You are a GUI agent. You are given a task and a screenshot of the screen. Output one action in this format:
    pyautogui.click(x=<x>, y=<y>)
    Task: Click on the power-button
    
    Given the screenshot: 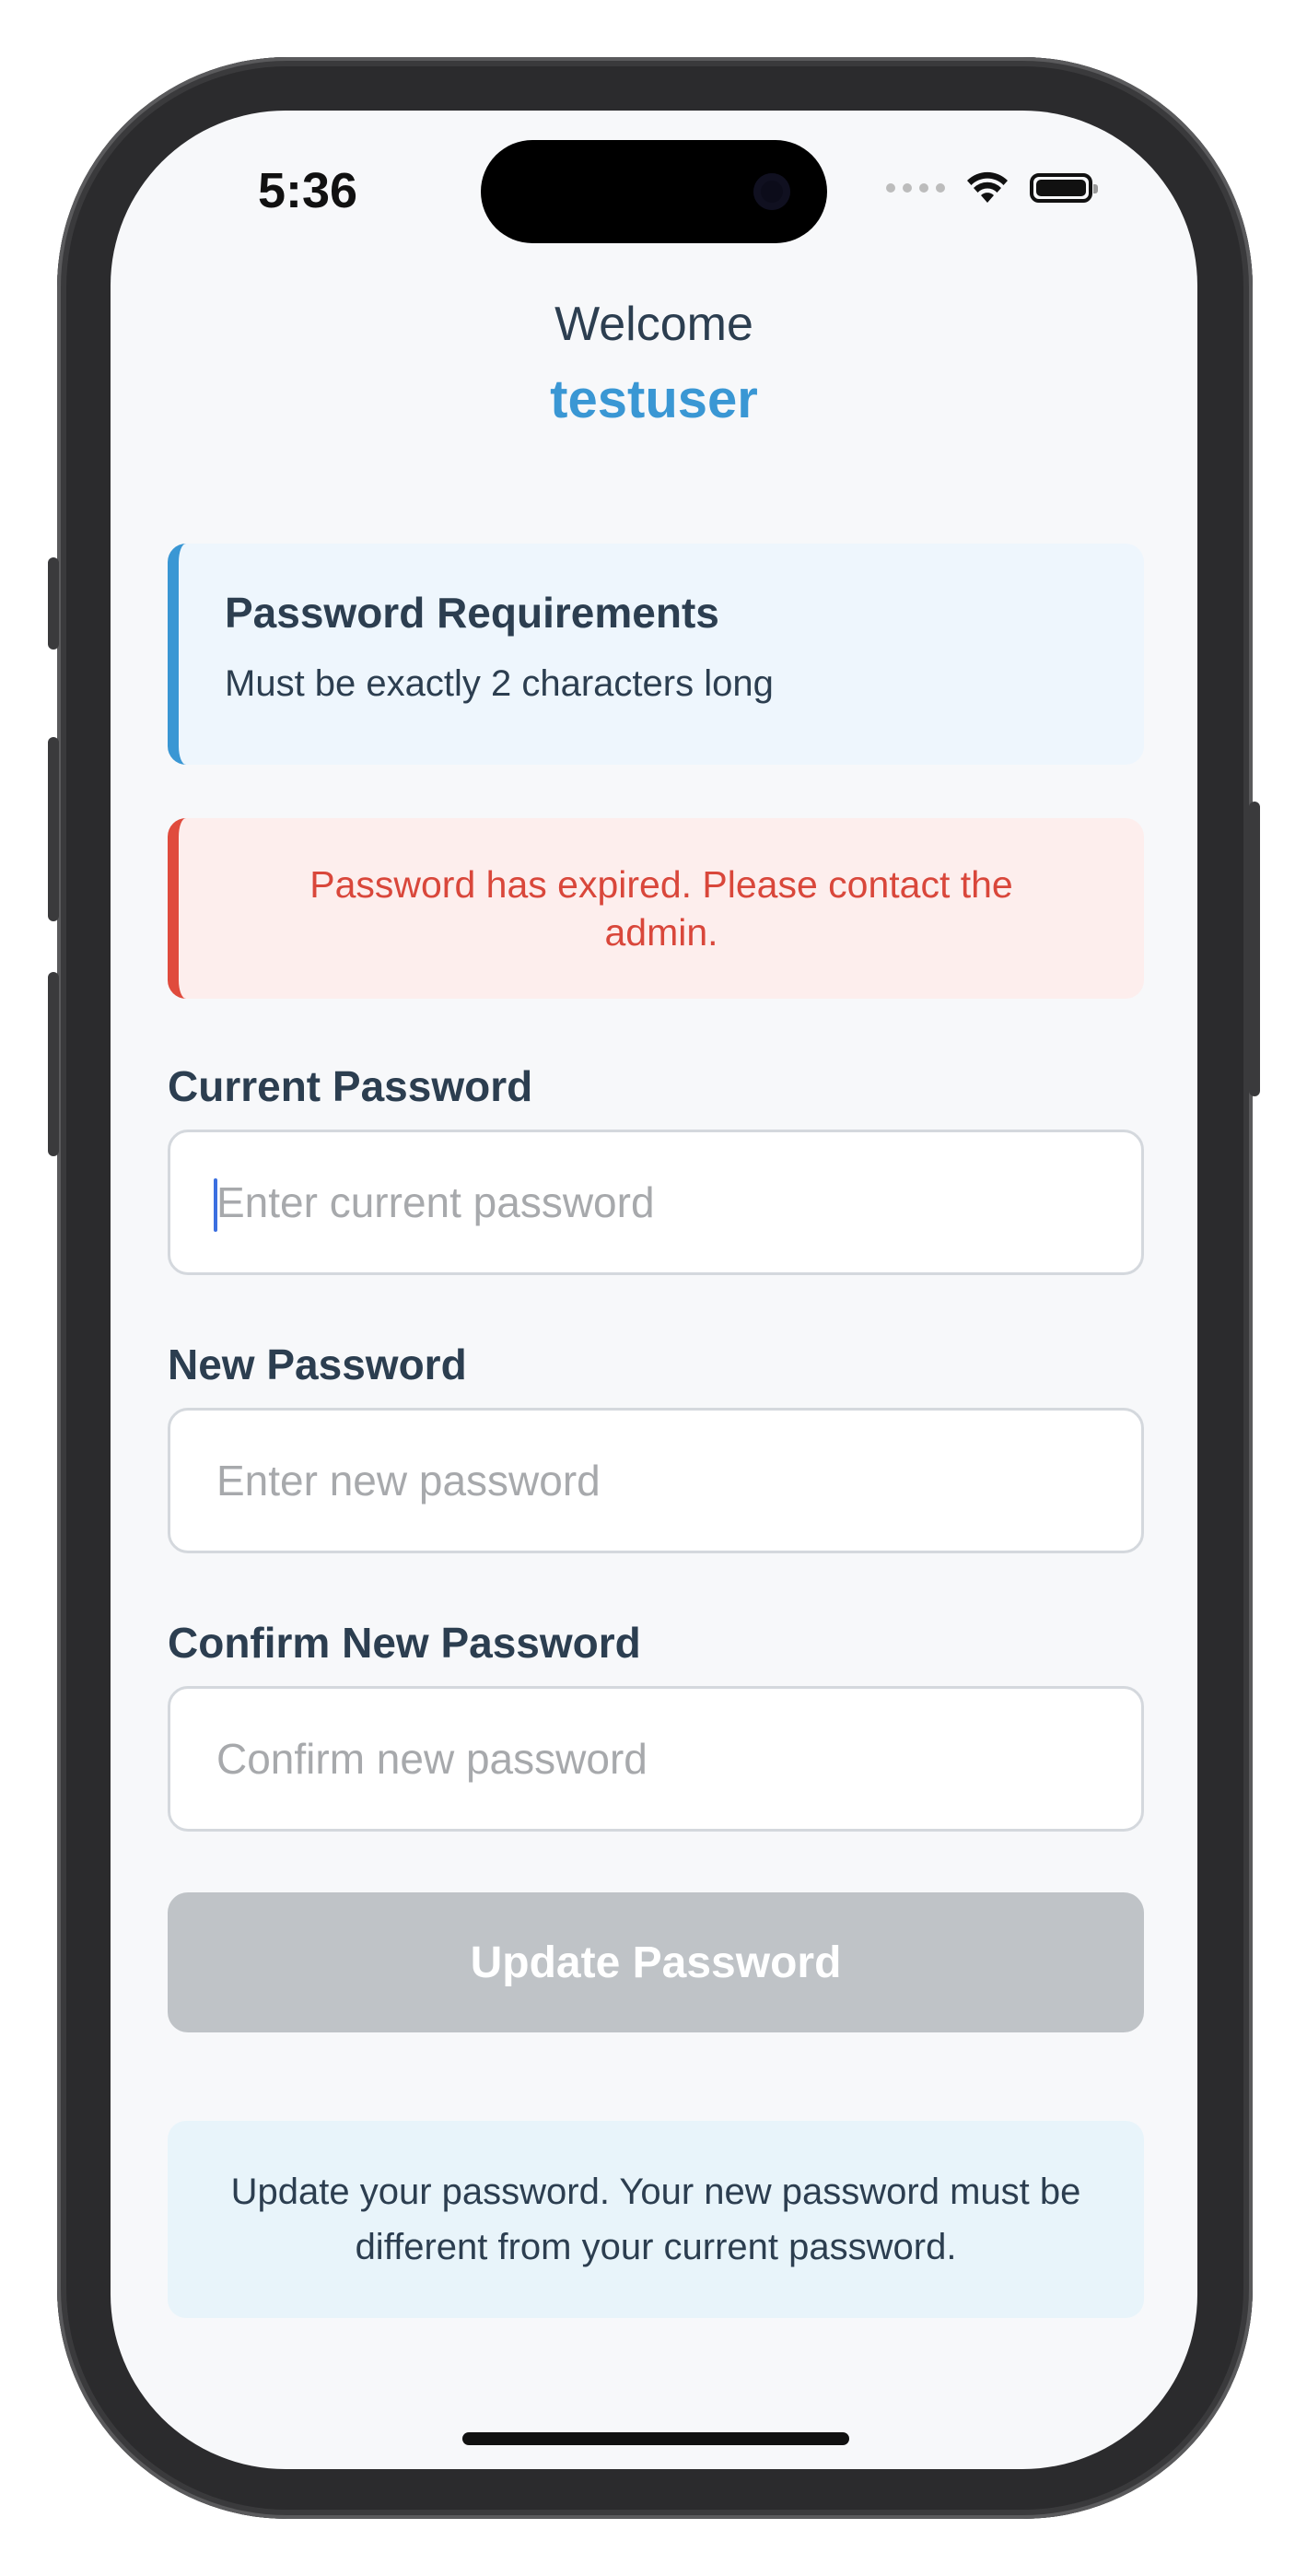 What is the action you would take?
    pyautogui.click(x=1255, y=949)
    